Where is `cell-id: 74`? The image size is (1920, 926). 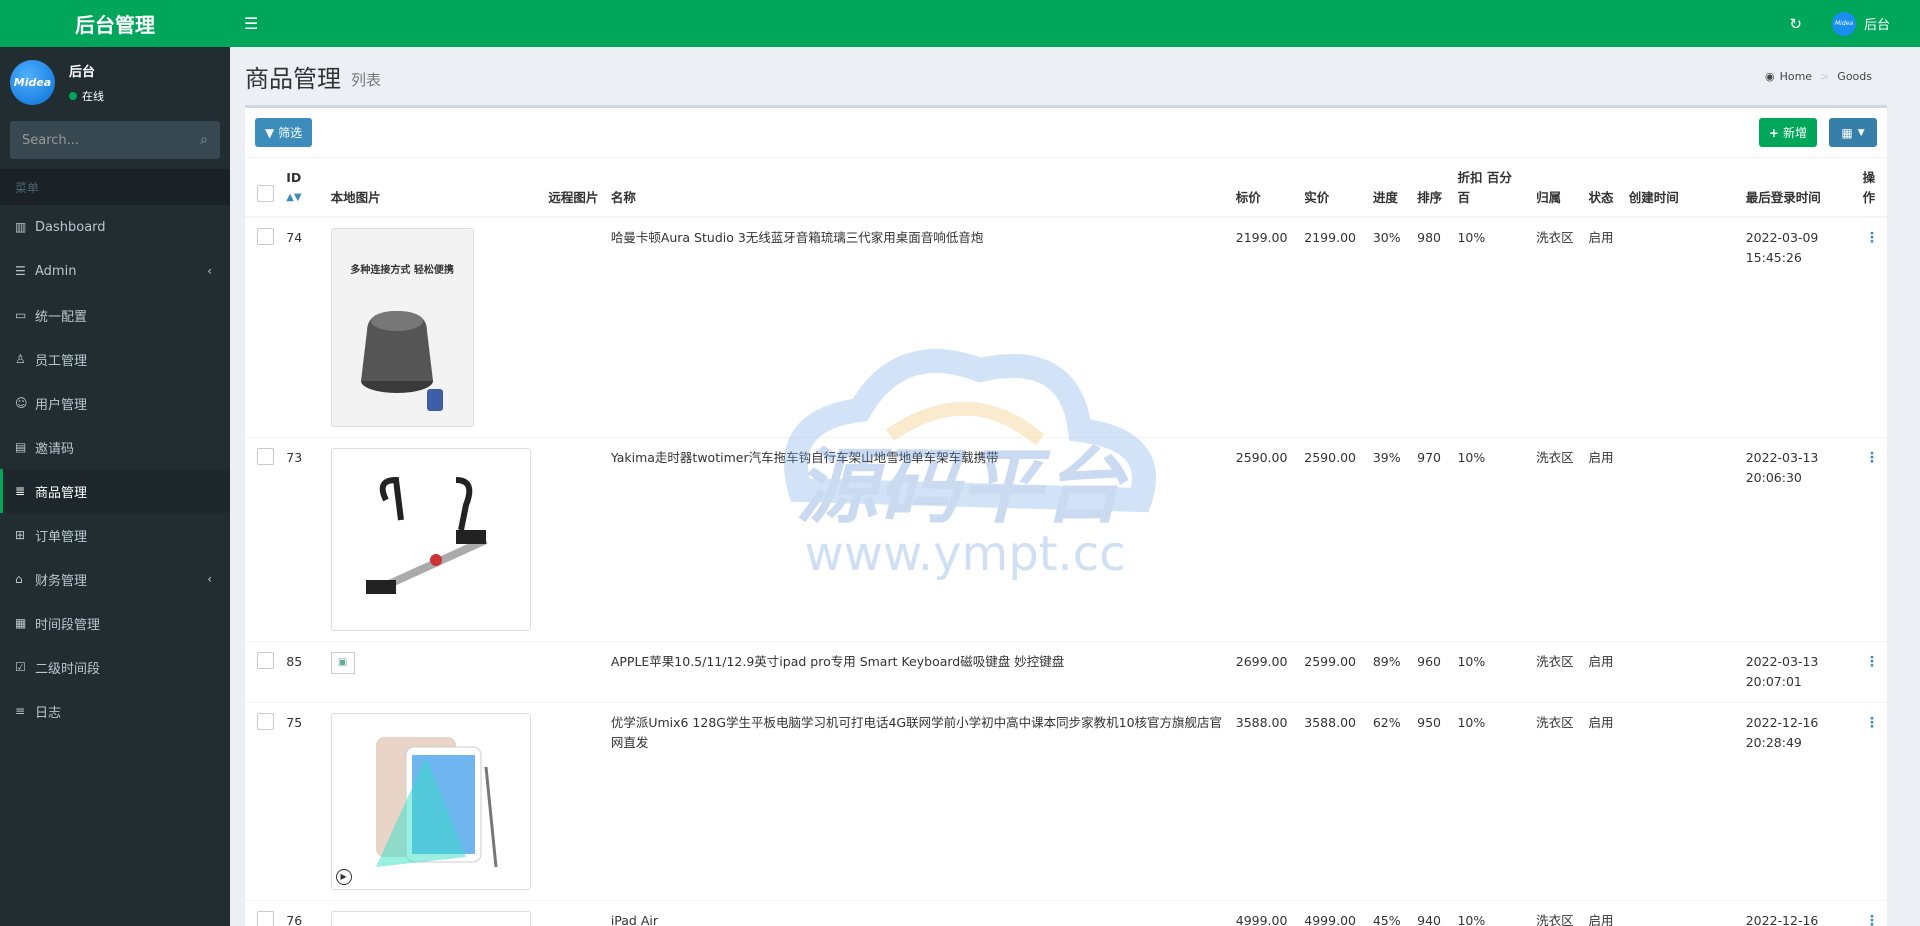
cell-id: 74 is located at coordinates (302, 327).